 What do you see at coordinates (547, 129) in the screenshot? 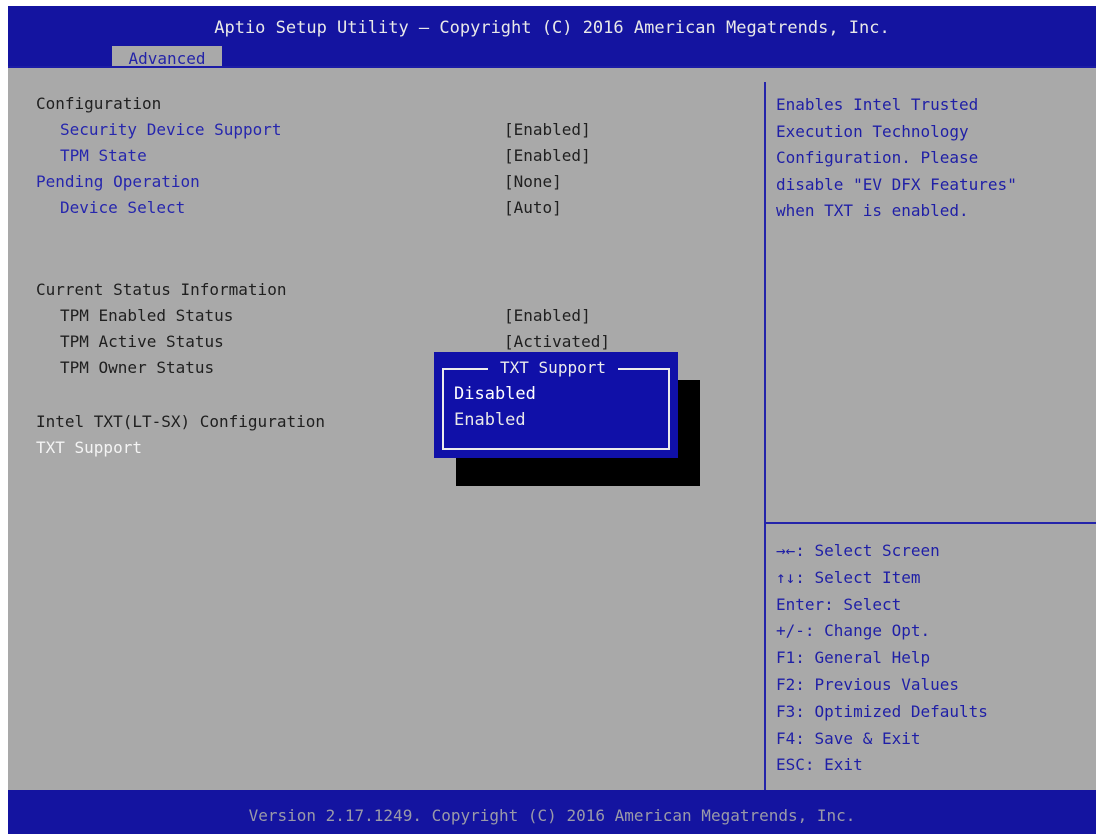
I see `security-device-support-value: [Enabled]` at bounding box center [547, 129].